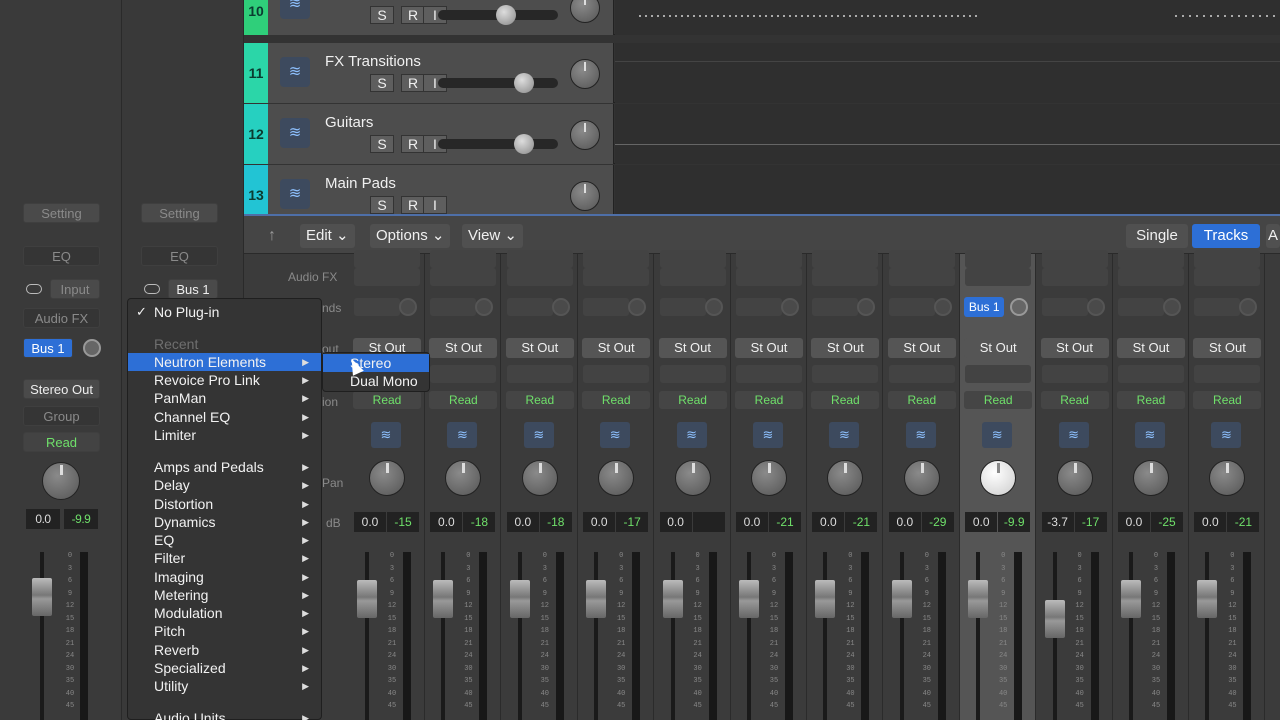 The height and width of the screenshot is (720, 1280). I want to click on recent-plugin-item: Channel EQ ▶, so click(224, 417).